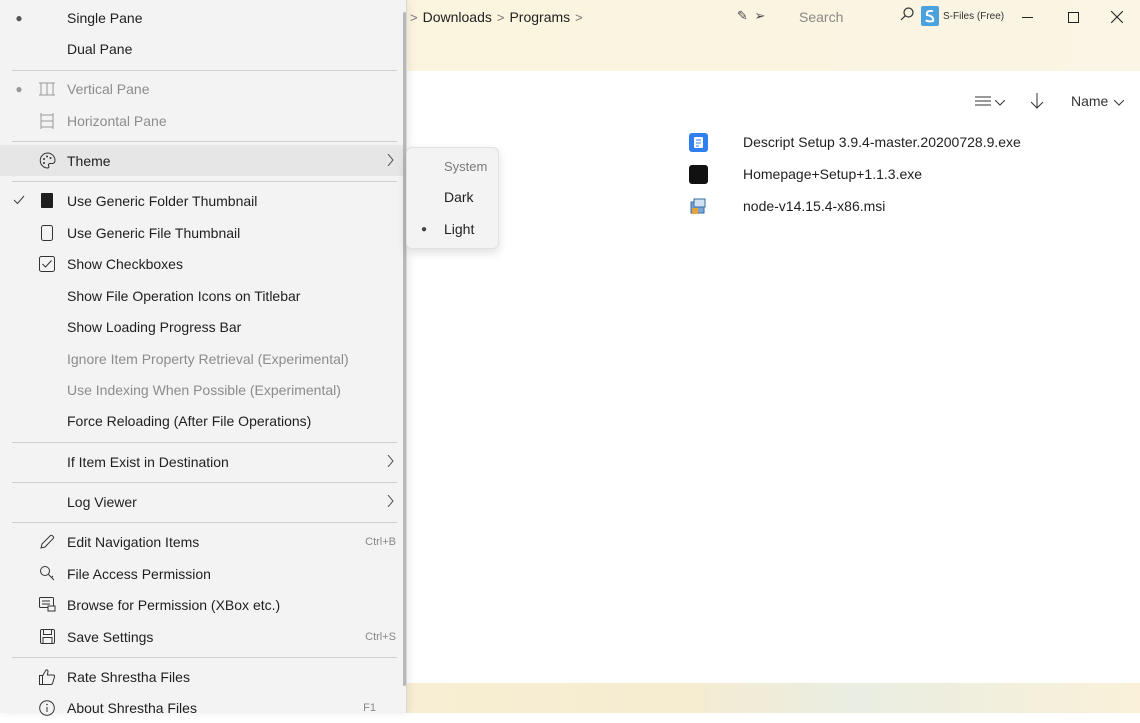  What do you see at coordinates (203, 676) in the screenshot?
I see `menu-item-rate: Rate Shrestha Files` at bounding box center [203, 676].